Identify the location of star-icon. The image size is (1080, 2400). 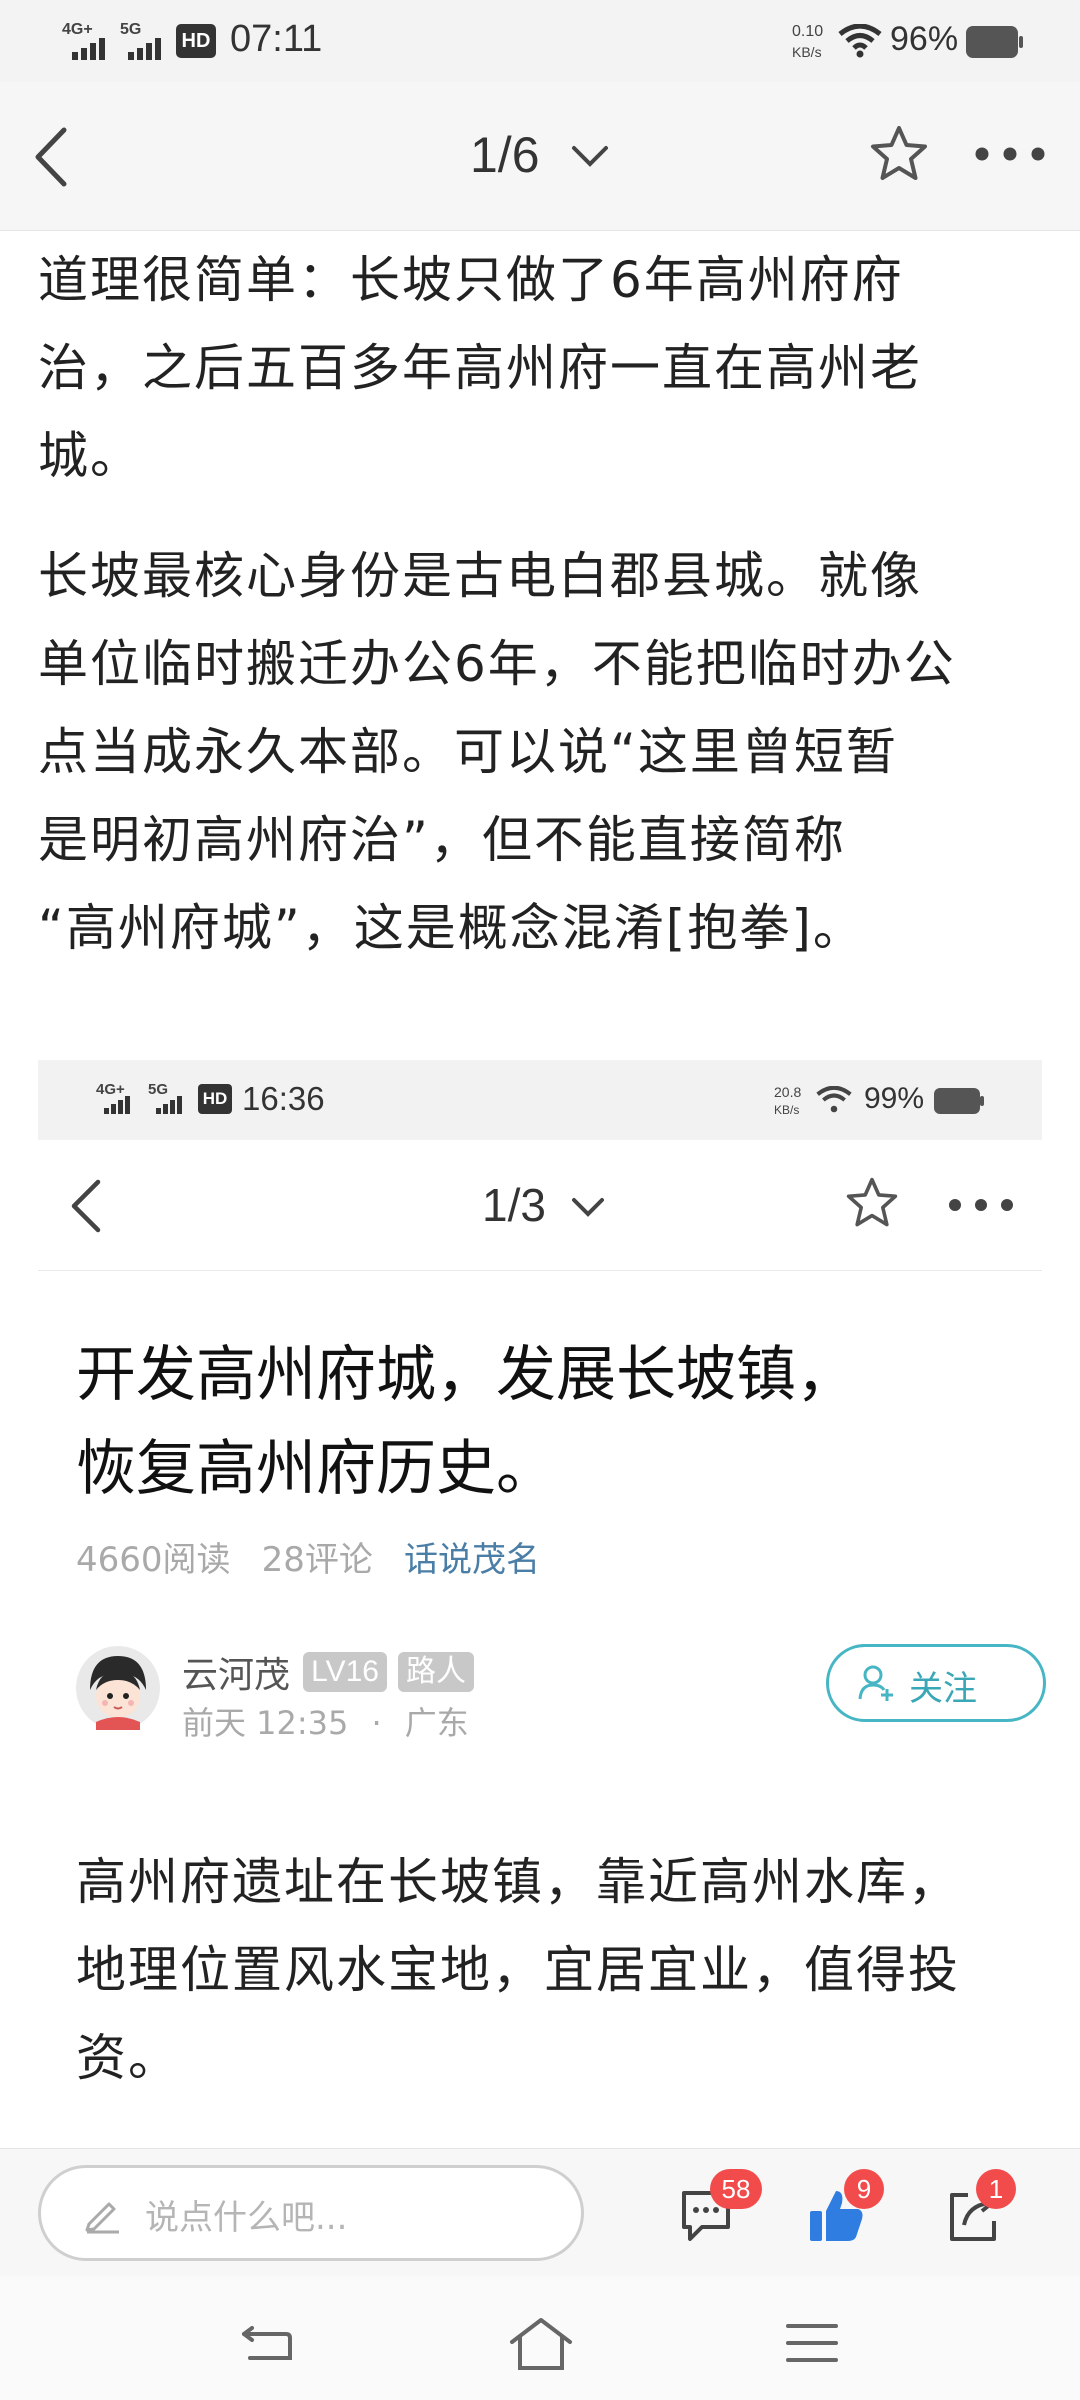
(899, 154).